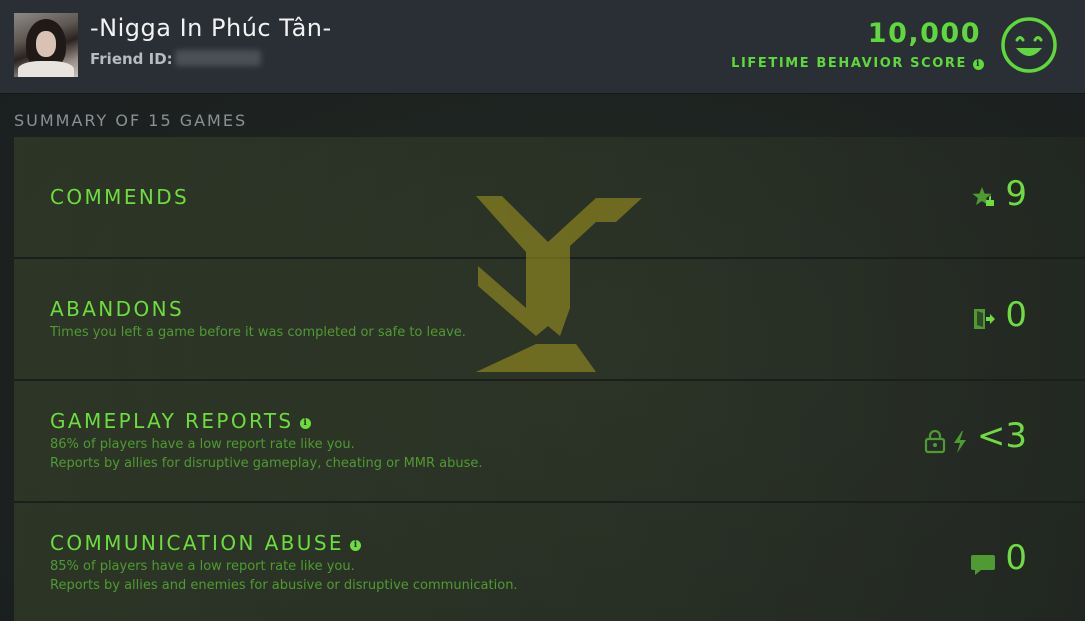 The image size is (1085, 621). I want to click on avatar, so click(46, 45).